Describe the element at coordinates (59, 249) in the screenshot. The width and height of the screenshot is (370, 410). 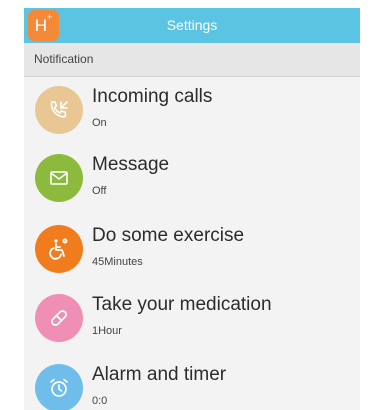
I see `wheelchair-icon` at that location.